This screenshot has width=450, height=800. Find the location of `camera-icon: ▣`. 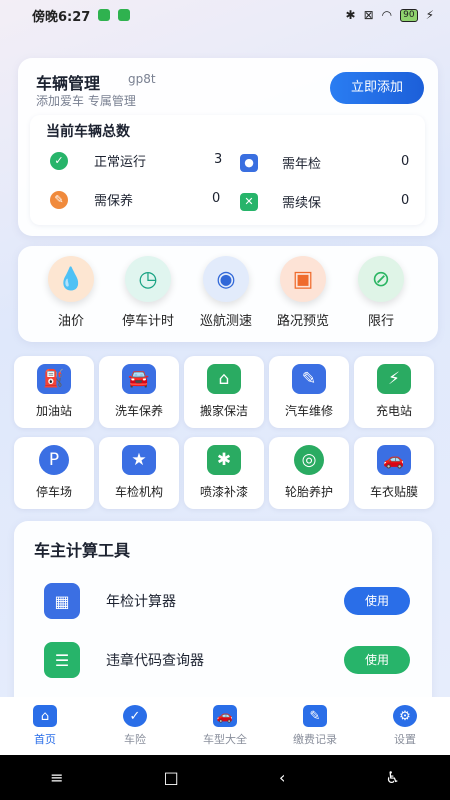

camera-icon: ▣ is located at coordinates (303, 279).